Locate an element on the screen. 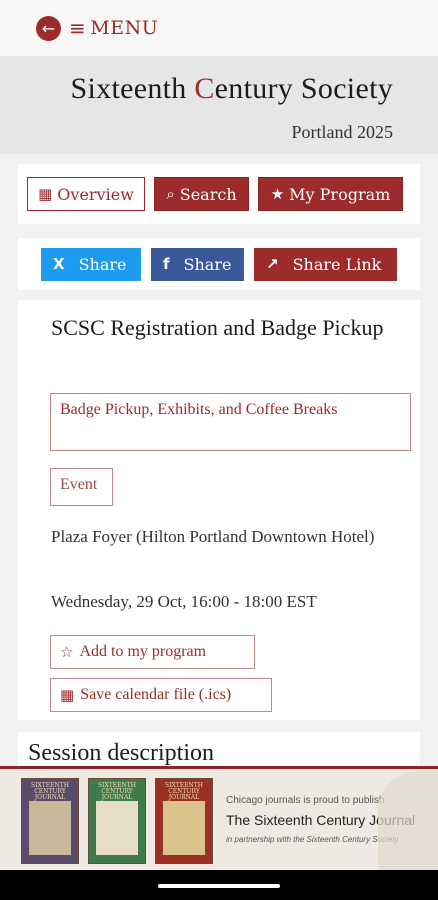 The image size is (438, 900). overview-button: ▦ Overview is located at coordinates (86, 194).